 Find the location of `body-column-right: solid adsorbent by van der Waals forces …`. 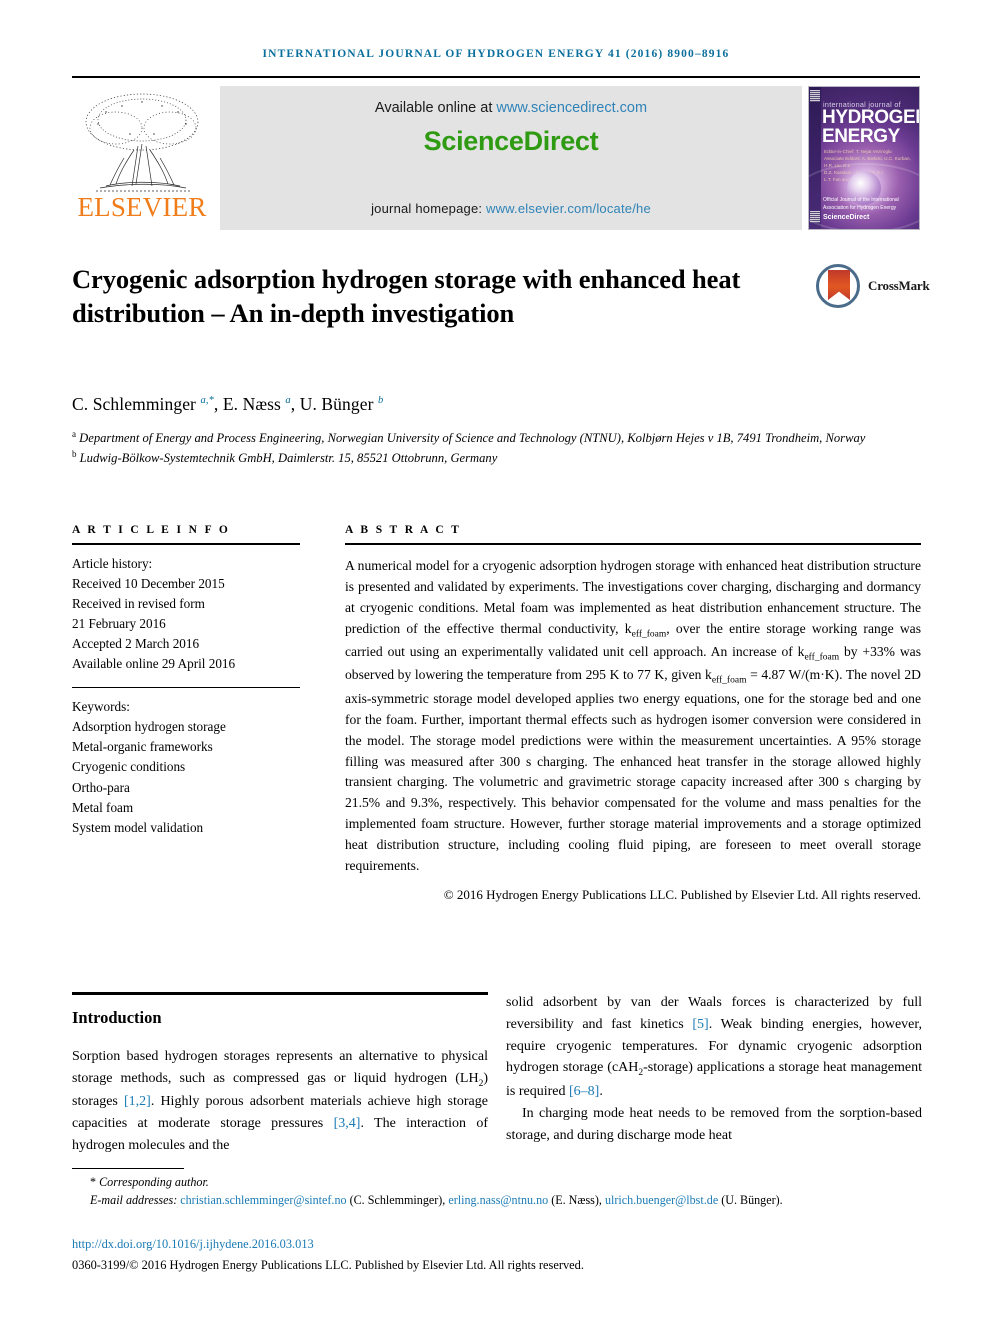

body-column-right: solid adsorbent by van der Waals forces … is located at coordinates (714, 1069).